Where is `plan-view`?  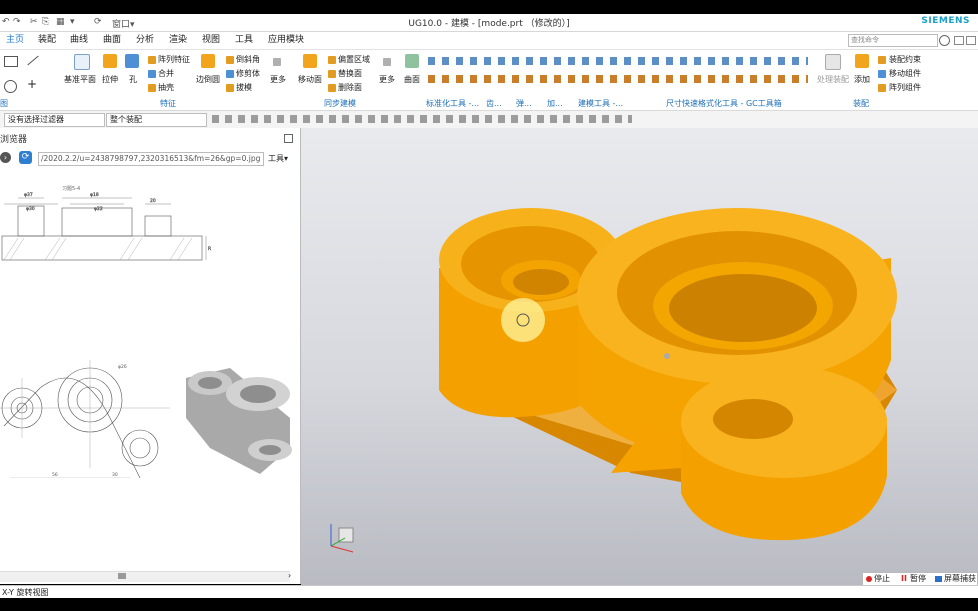
plan-view is located at coordinates (80, 422).